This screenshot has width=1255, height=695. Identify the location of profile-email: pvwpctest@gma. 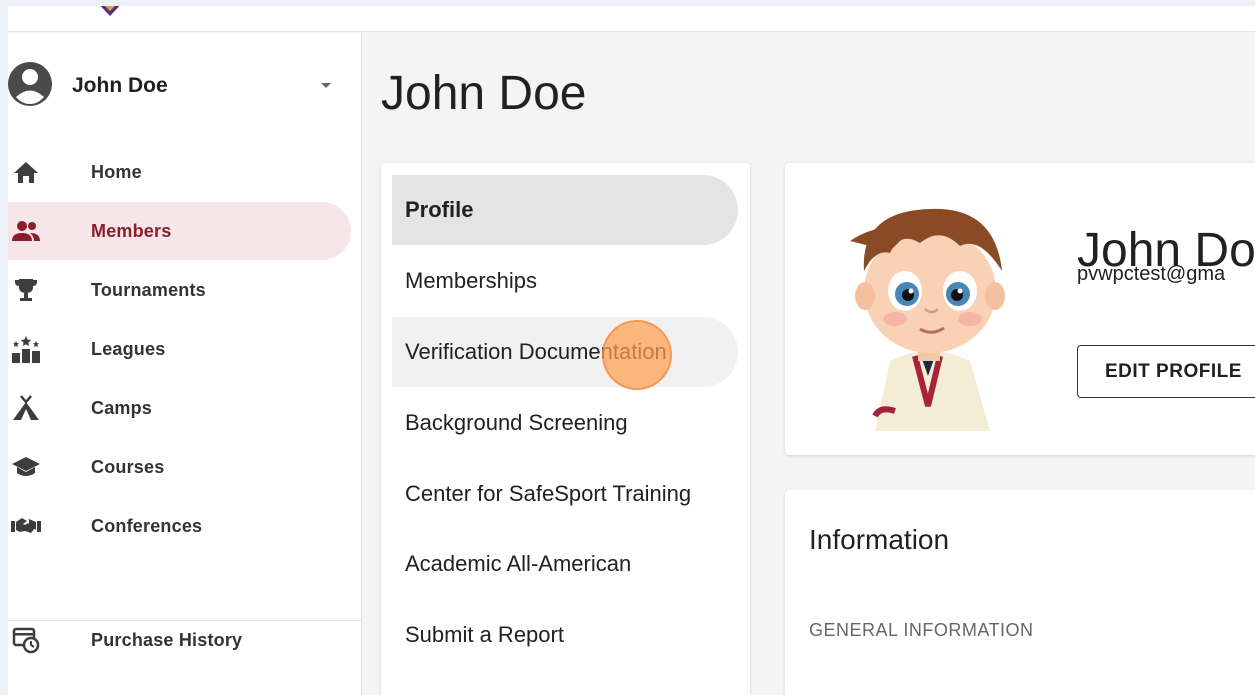
(1151, 274).